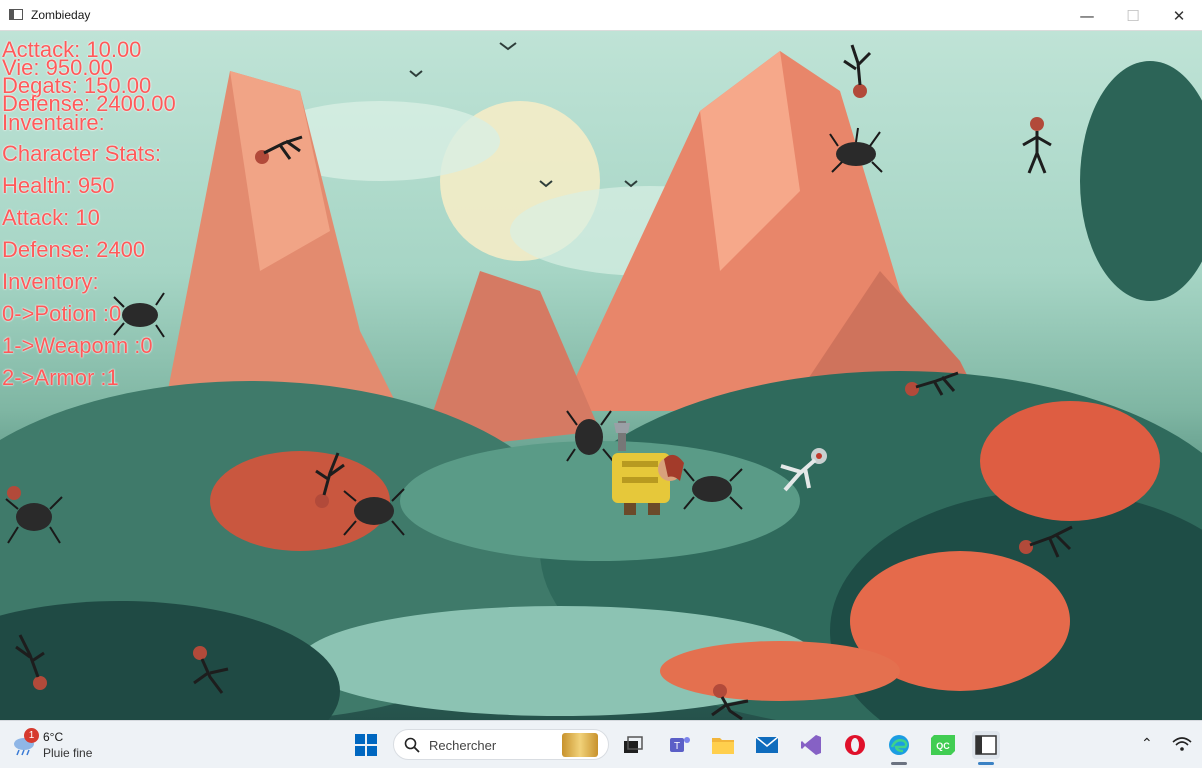 The image size is (1202, 768). Describe the element at coordinates (633, 745) in the screenshot. I see `task-view-icon` at that location.